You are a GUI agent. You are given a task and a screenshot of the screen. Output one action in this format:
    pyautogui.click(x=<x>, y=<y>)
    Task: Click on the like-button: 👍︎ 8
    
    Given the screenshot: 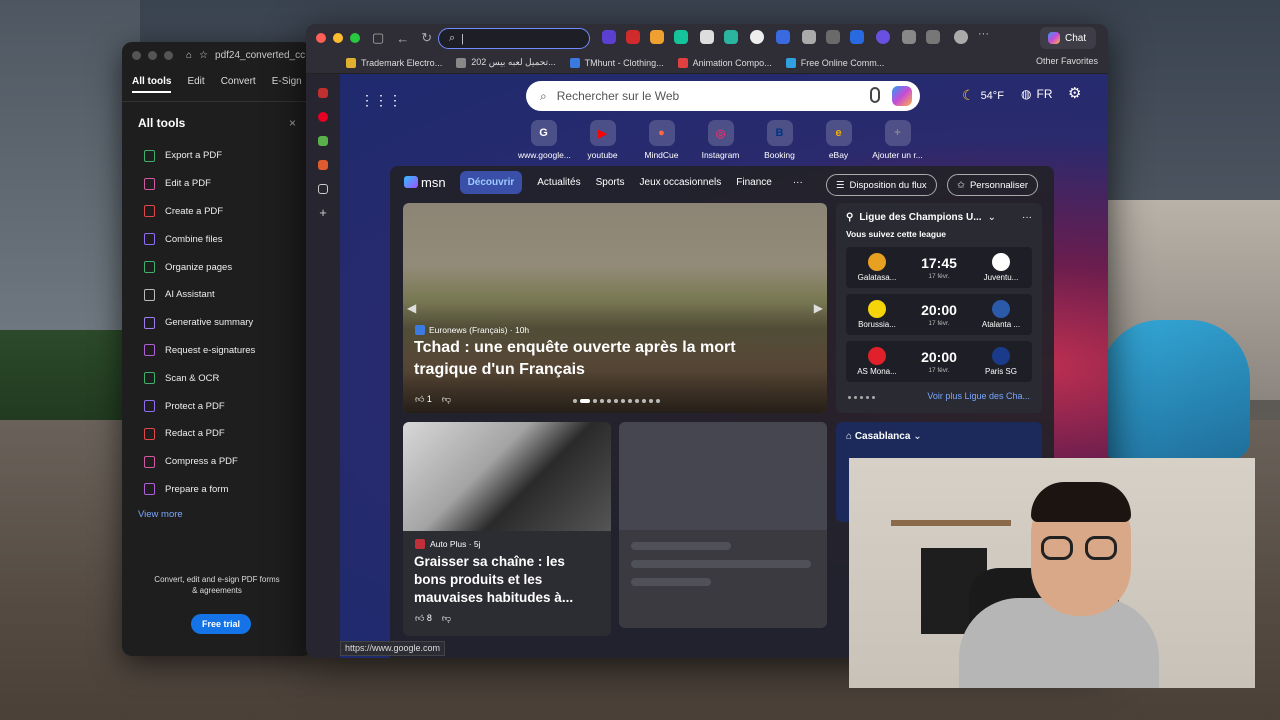 What is the action you would take?
    pyautogui.click(x=423, y=618)
    